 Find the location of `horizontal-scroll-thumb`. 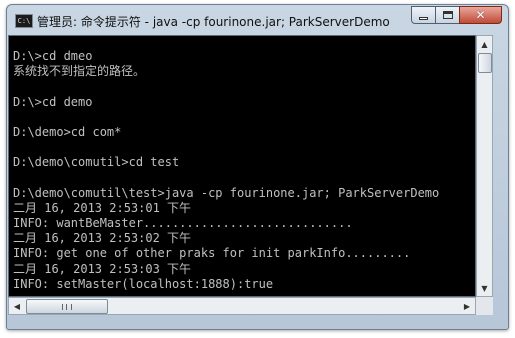

horizontal-scroll-thumb is located at coordinates (67, 306).